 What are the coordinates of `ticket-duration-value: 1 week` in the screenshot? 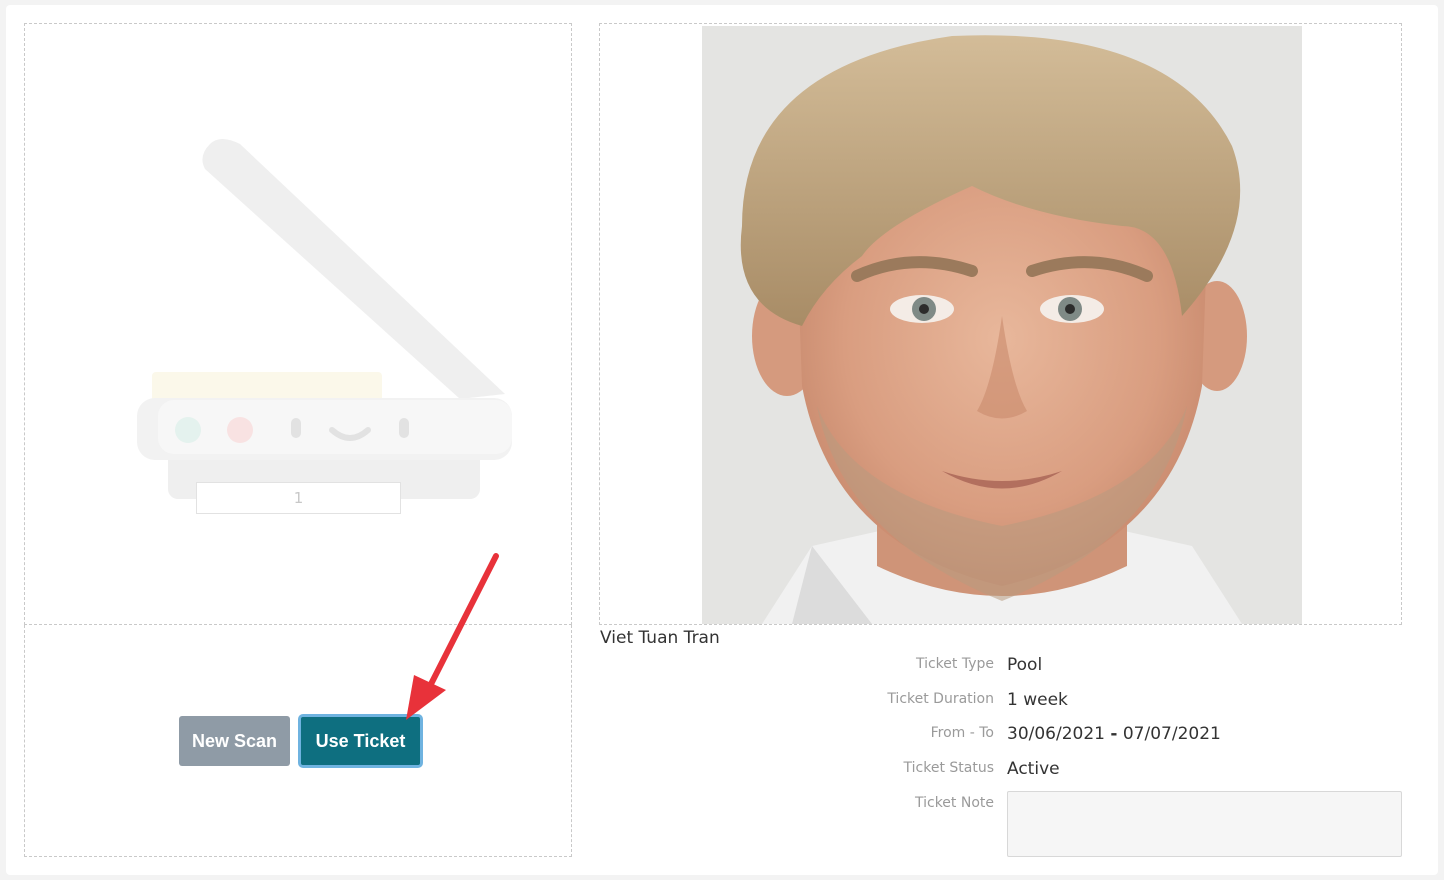 It's located at (1037, 700).